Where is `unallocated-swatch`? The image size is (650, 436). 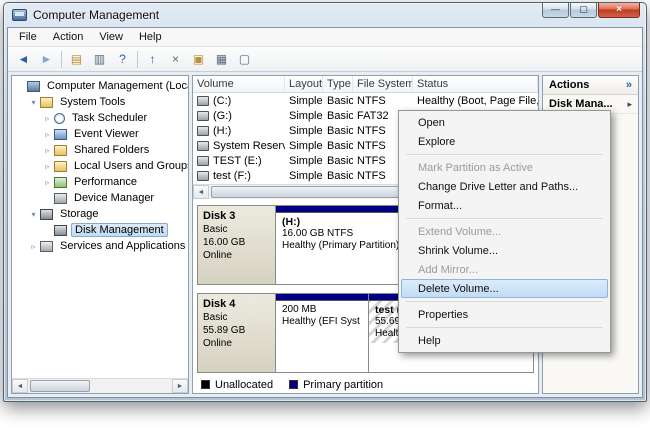
unallocated-swatch is located at coordinates (205, 384).